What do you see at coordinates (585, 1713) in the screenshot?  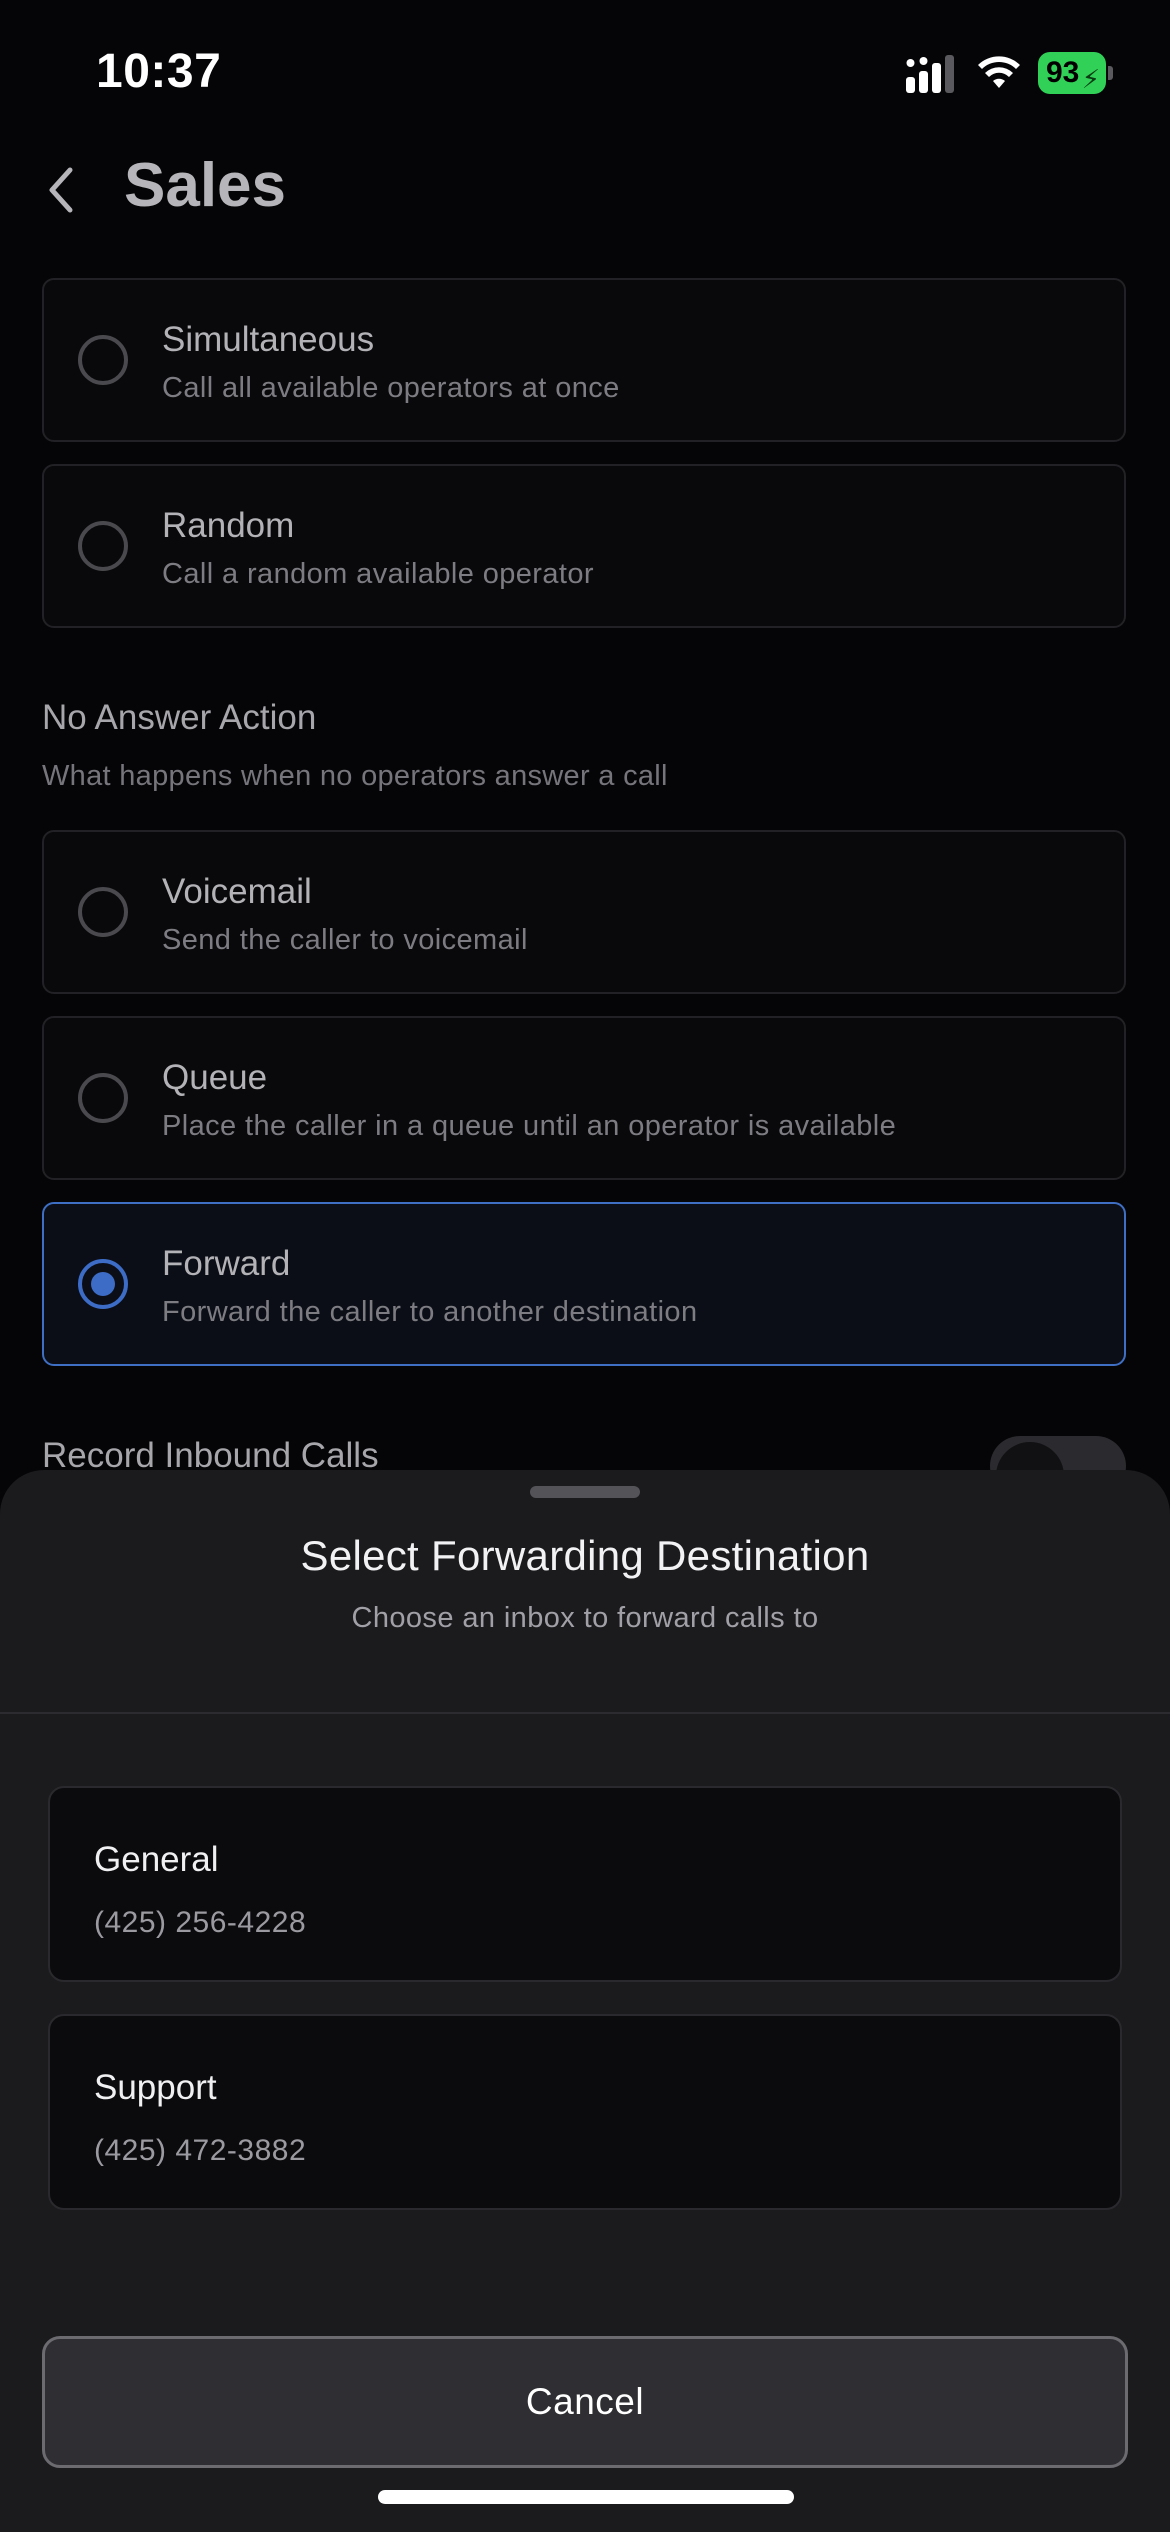 I see `sheet-divider` at bounding box center [585, 1713].